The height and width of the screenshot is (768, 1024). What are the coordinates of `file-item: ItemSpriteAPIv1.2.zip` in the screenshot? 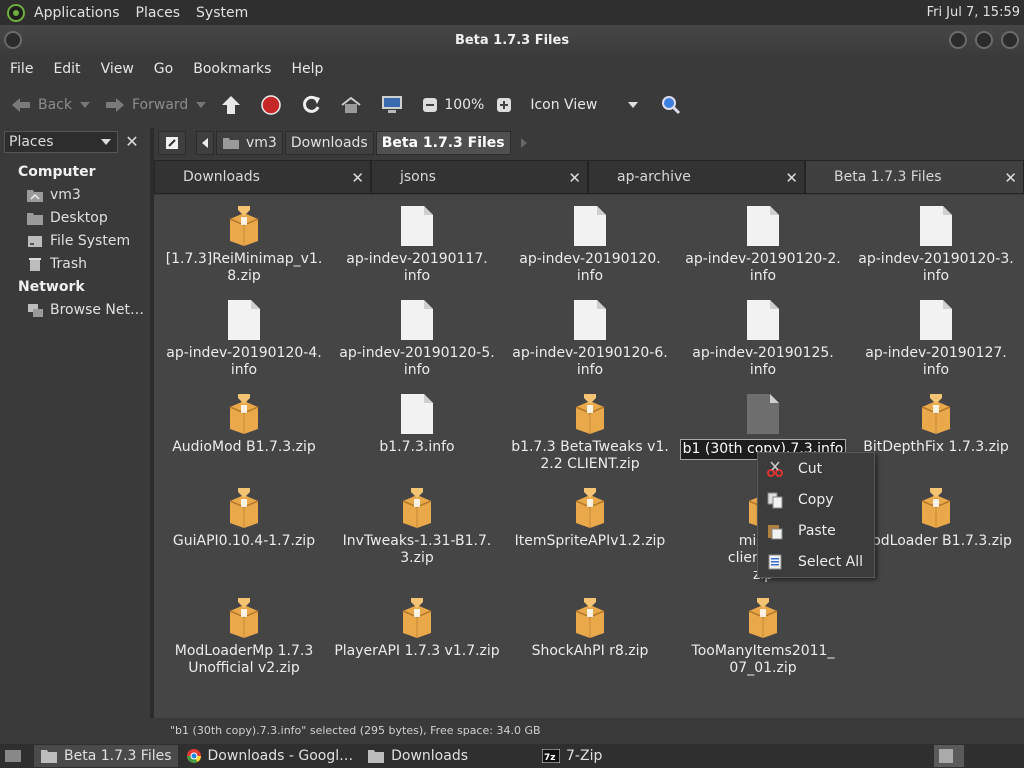 It's located at (590, 518).